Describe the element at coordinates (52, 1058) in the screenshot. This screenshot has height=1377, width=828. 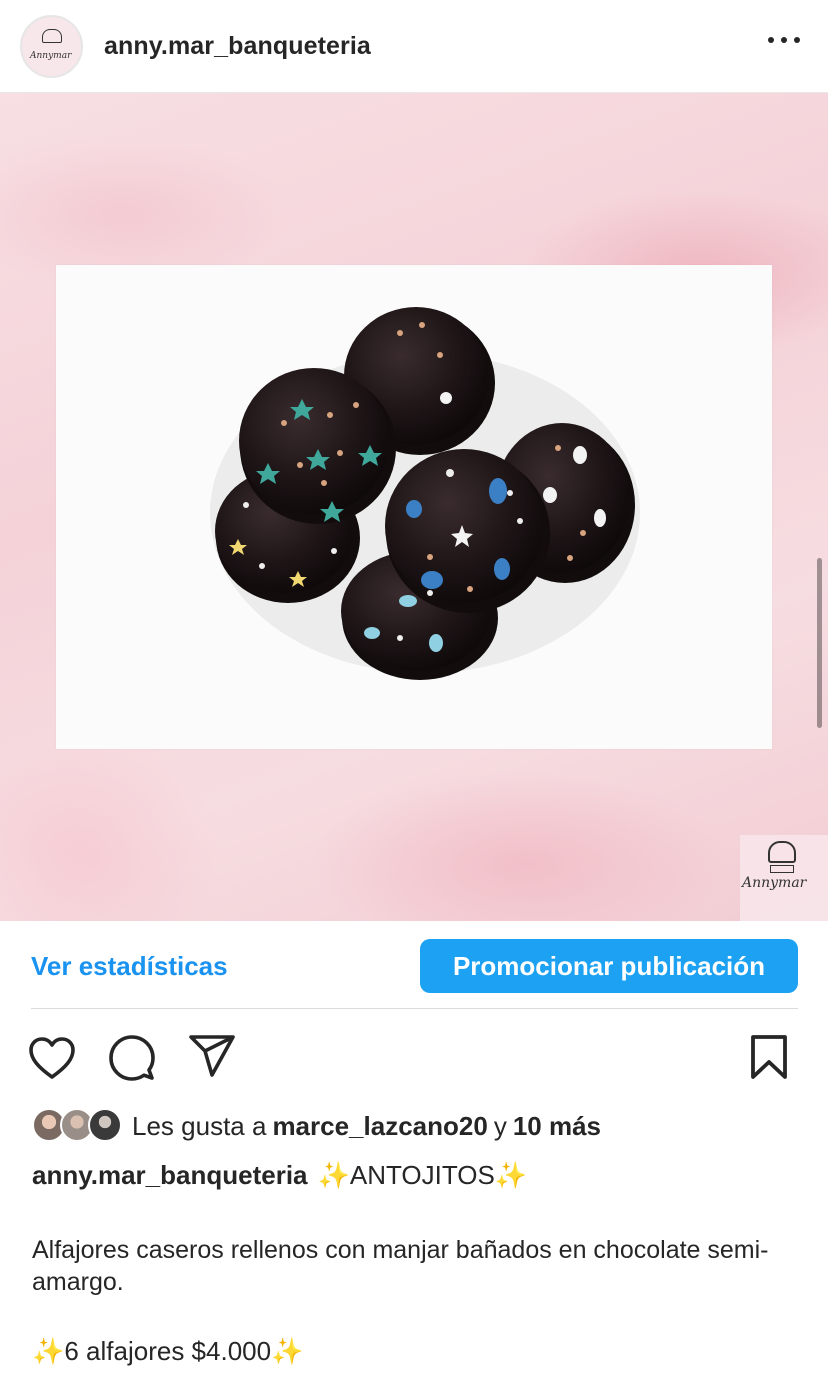
I see `heart-icon` at that location.